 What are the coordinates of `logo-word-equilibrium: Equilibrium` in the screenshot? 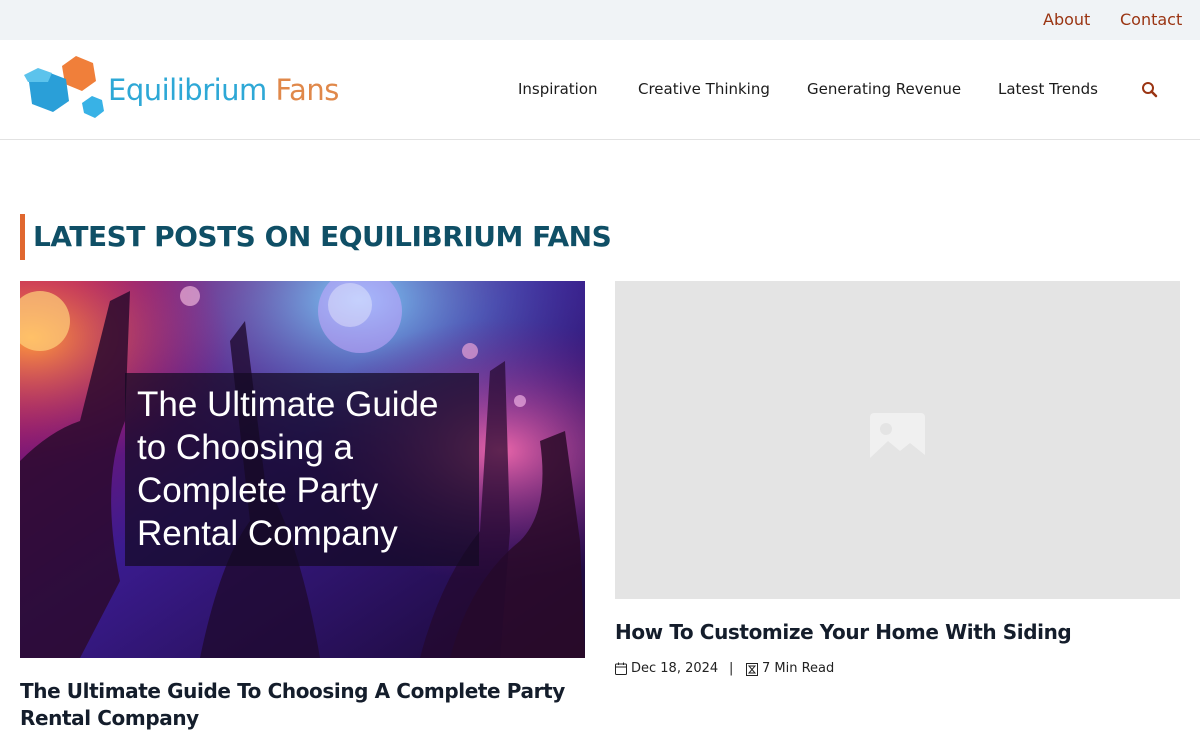 It's located at (187, 90).